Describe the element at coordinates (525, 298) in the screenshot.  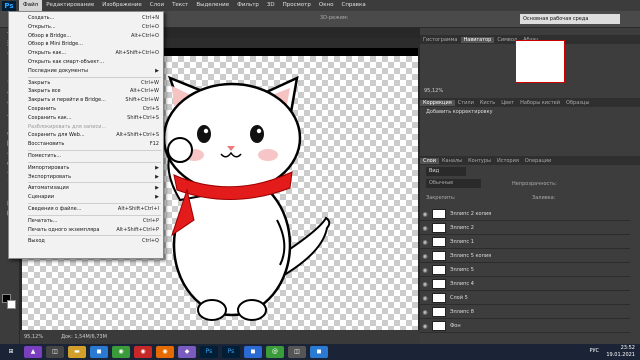
I see `layer-row: ◉ Слой 5` at that location.